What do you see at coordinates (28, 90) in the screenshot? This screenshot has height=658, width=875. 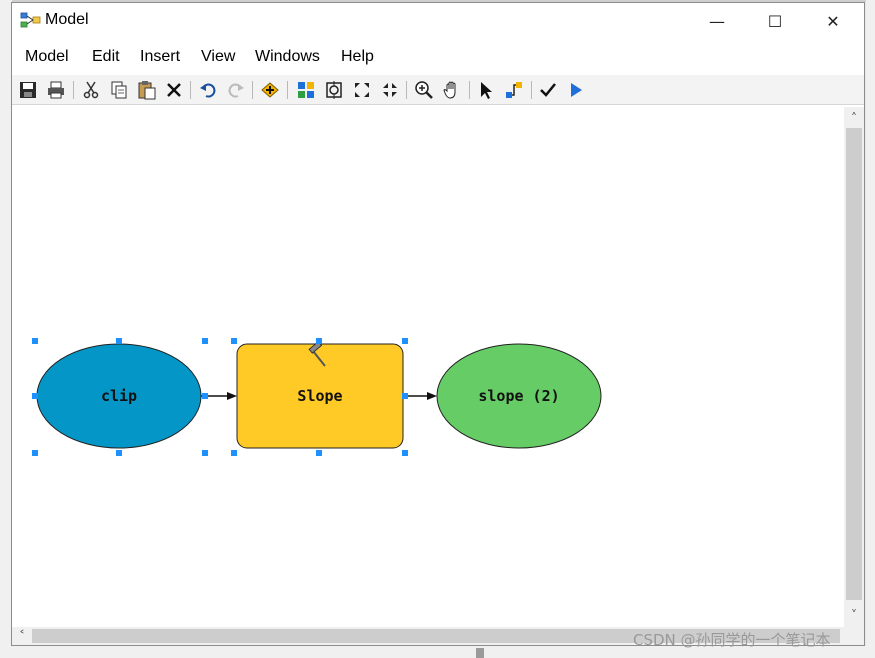 I see `save-icon` at bounding box center [28, 90].